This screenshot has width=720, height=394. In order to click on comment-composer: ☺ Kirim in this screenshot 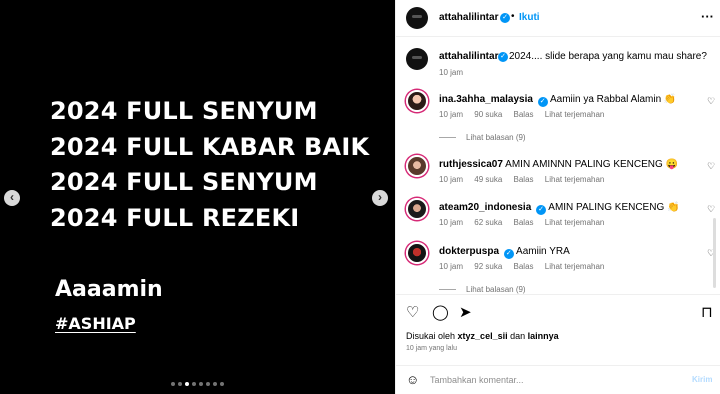, I will do `click(558, 379)`.